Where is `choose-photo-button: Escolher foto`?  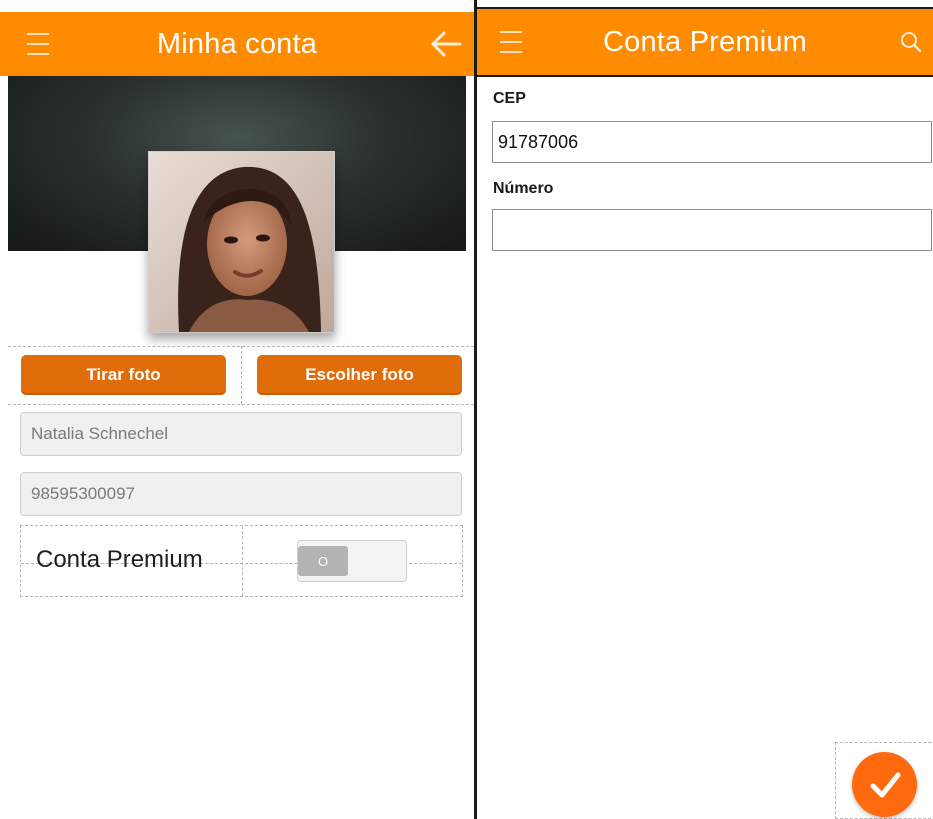
choose-photo-button: Escolher foto is located at coordinates (359, 375).